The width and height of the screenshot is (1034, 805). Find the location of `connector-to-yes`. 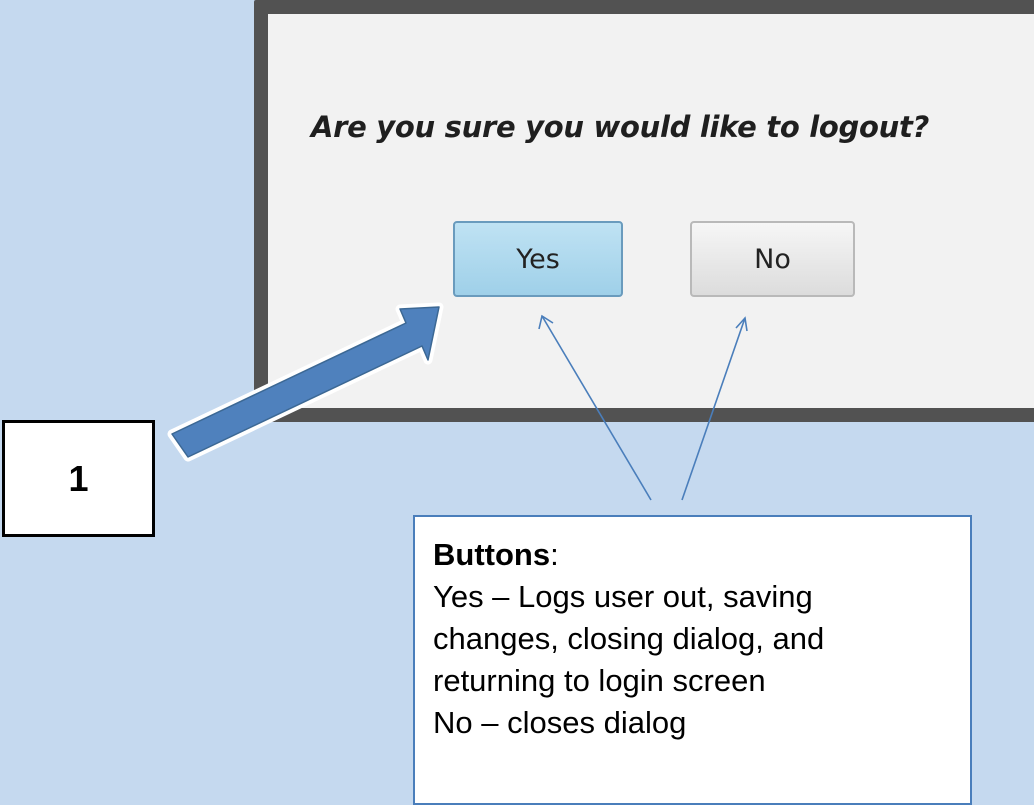

connector-to-yes is located at coordinates (596, 408).